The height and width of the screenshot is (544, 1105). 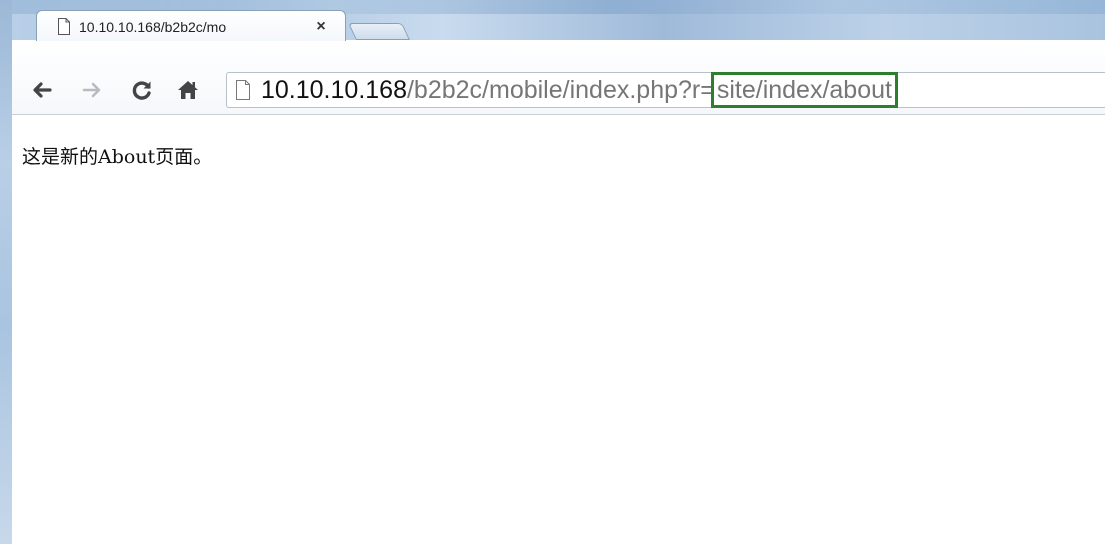 I want to click on home-button, so click(x=188, y=90).